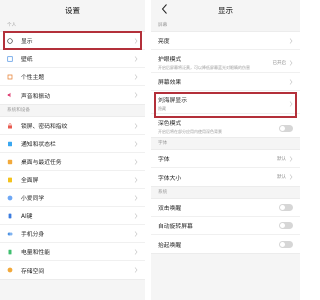 The width and height of the screenshot is (320, 300). Describe the element at coordinates (10, 143) in the screenshot. I see `notification-icon` at that location.